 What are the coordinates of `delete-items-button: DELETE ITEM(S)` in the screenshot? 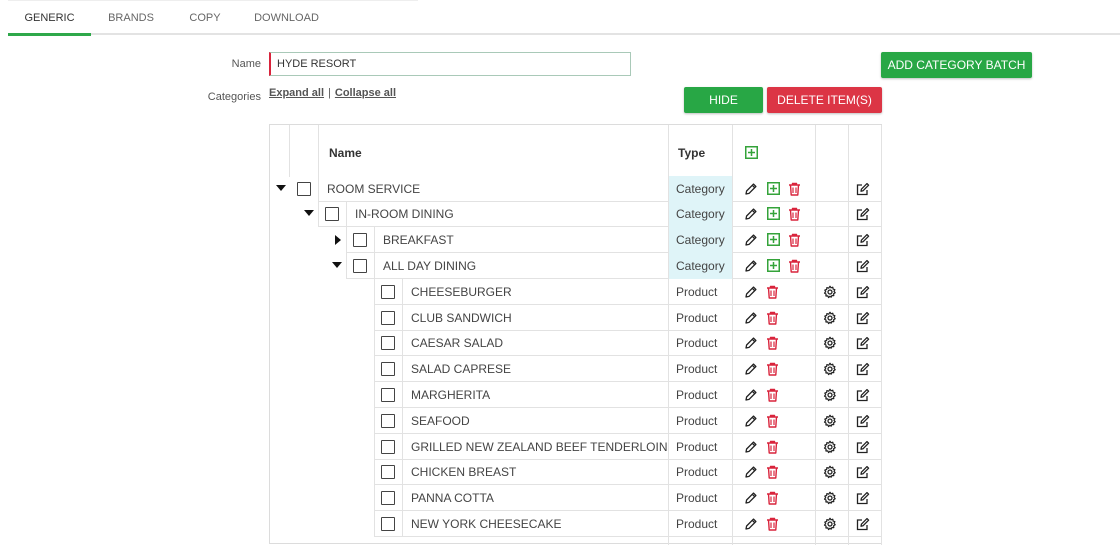 It's located at (824, 100).